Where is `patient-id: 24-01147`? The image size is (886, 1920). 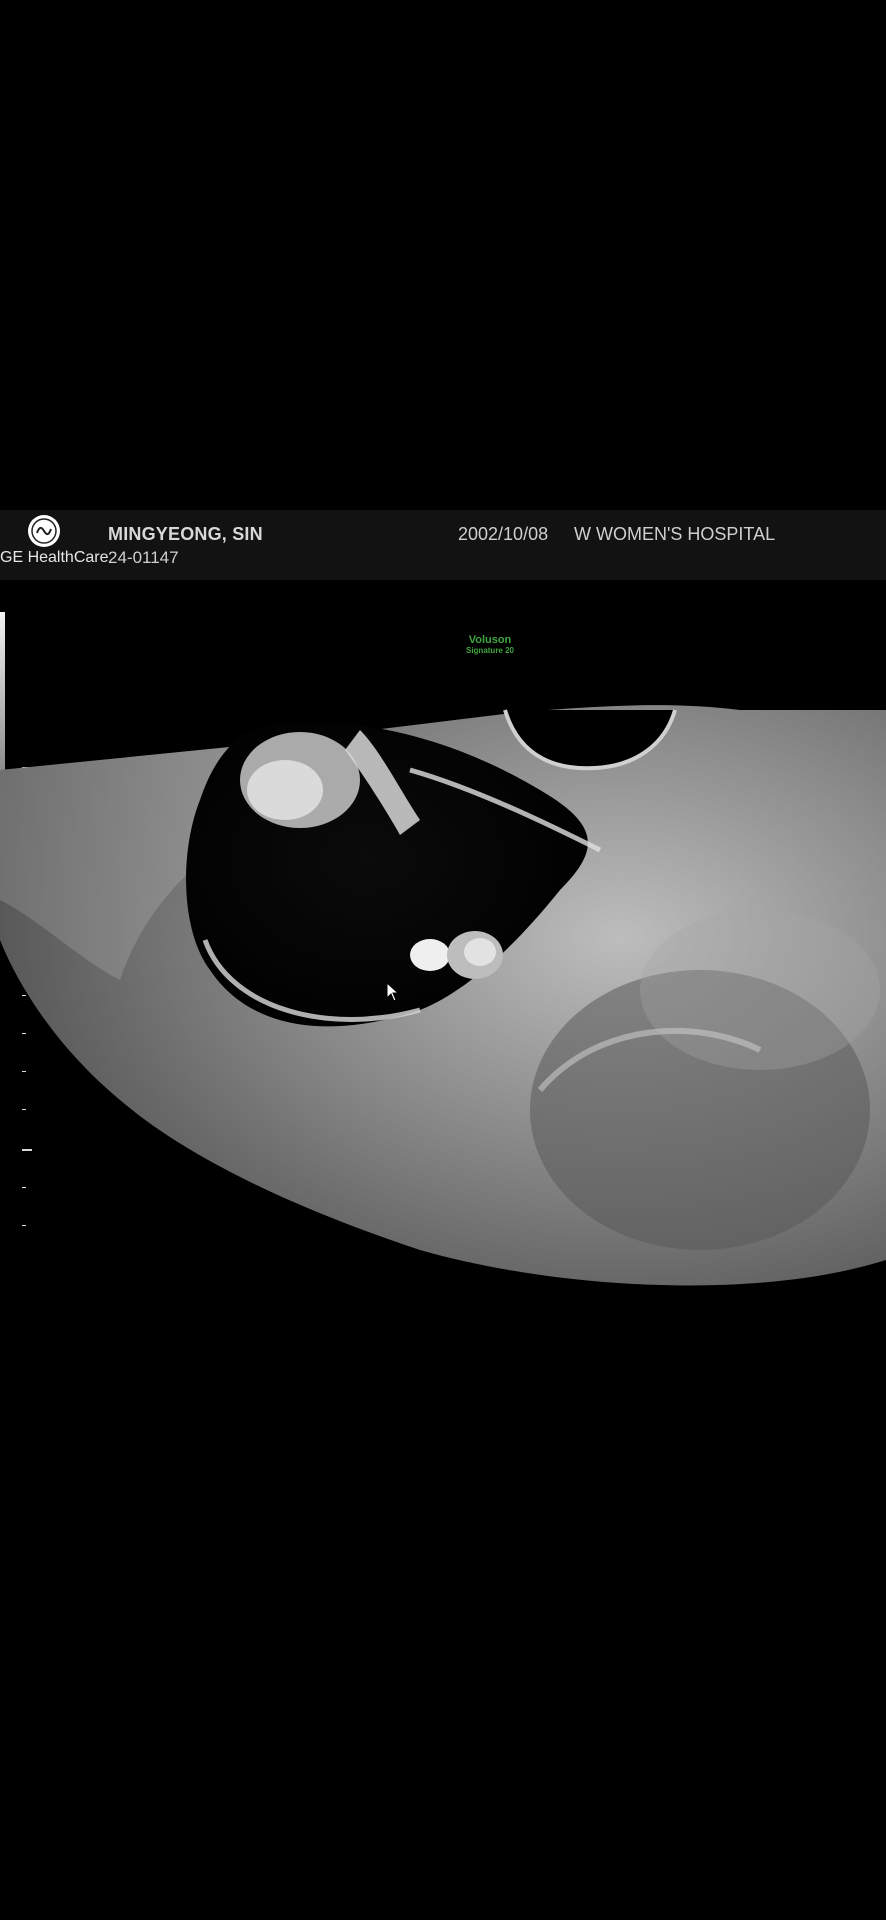
patient-id: 24-01147 is located at coordinates (143, 557).